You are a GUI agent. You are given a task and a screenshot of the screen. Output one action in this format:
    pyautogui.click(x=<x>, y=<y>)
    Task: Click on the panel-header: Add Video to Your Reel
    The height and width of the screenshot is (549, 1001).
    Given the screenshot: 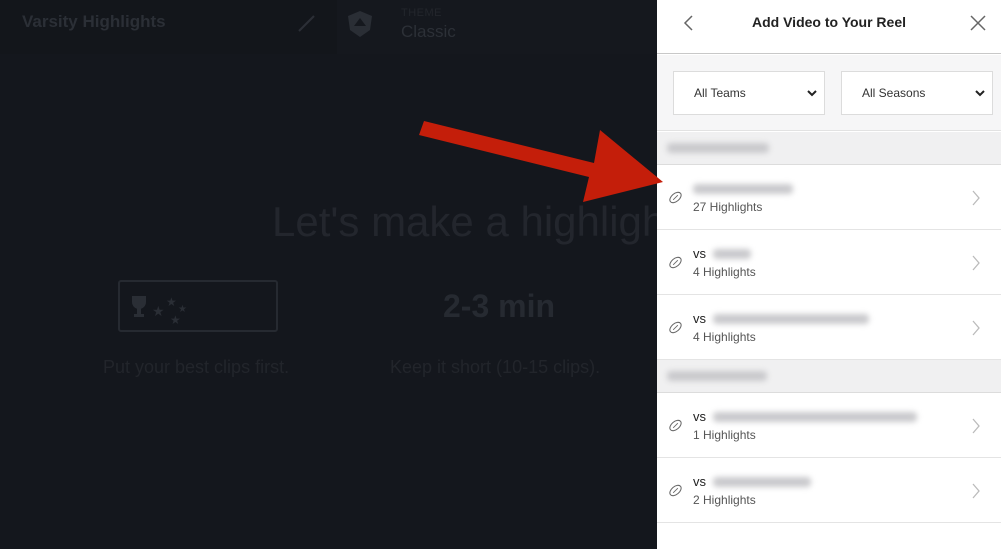 What is the action you would take?
    pyautogui.click(x=829, y=27)
    